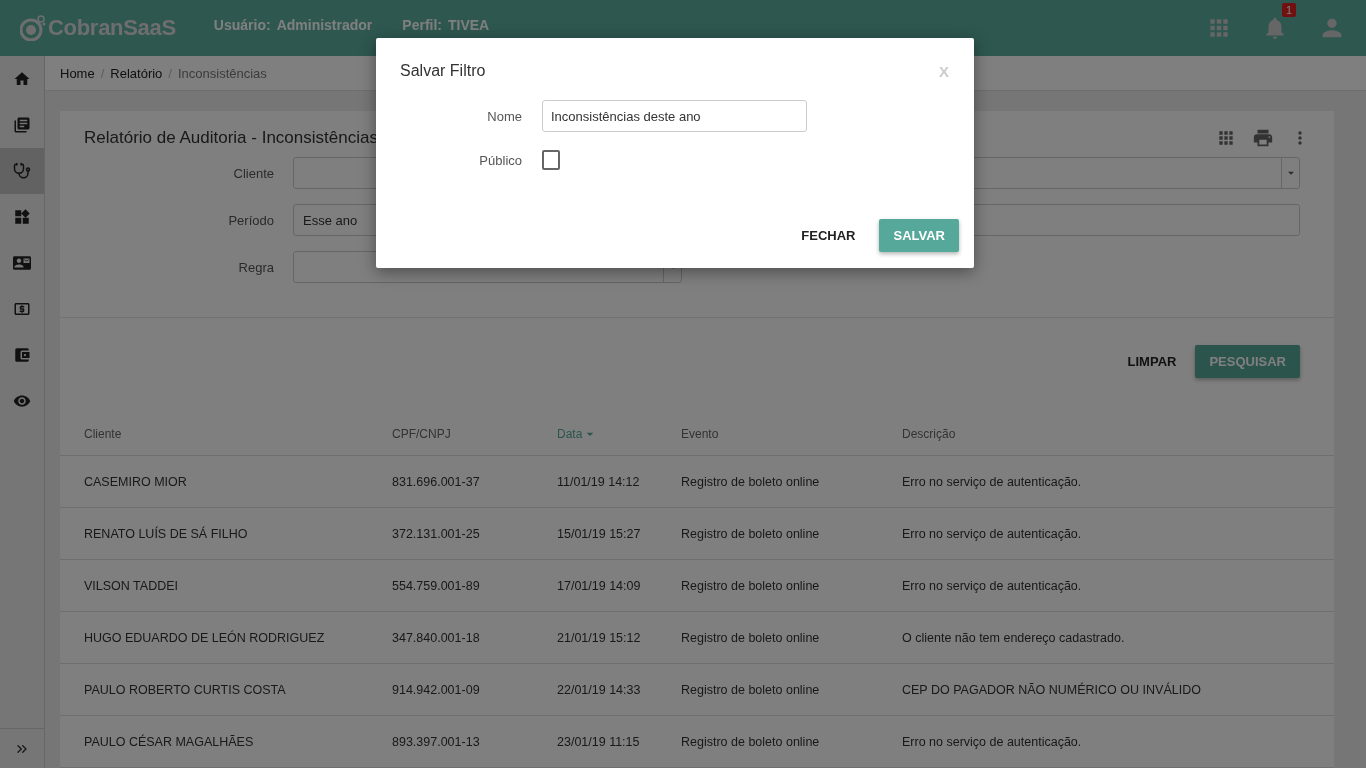 This screenshot has width=1366, height=768. What do you see at coordinates (226, 534) in the screenshot?
I see `table-cell: RENATO LUÍS DE SÁ FILHO` at bounding box center [226, 534].